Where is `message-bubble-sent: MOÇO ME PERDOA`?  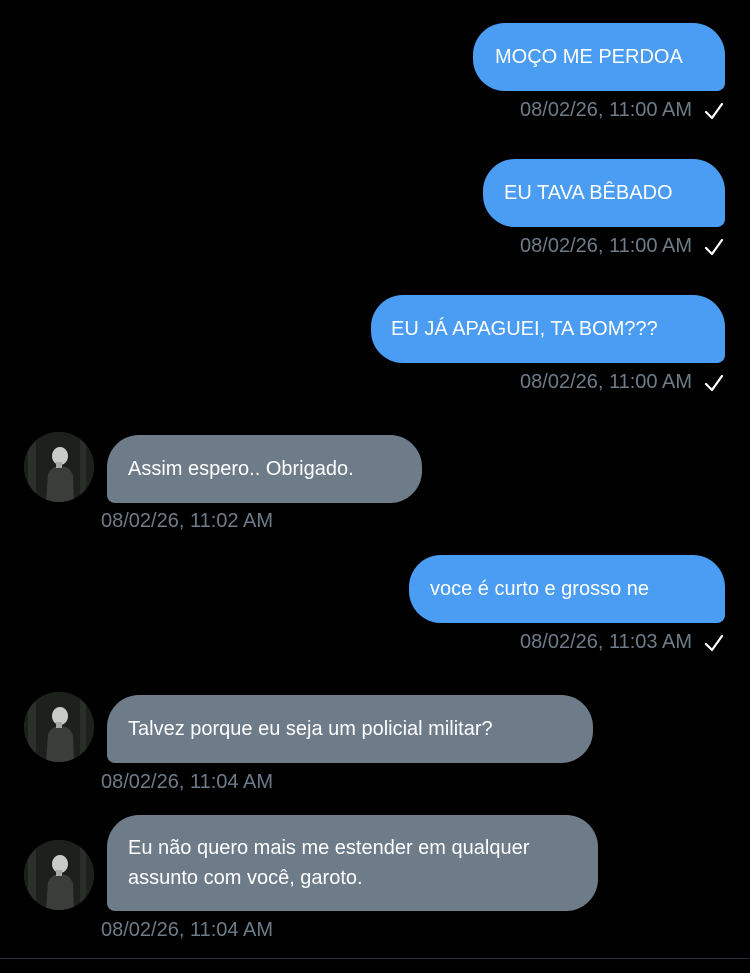
message-bubble-sent: MOÇO ME PERDOA is located at coordinates (599, 57).